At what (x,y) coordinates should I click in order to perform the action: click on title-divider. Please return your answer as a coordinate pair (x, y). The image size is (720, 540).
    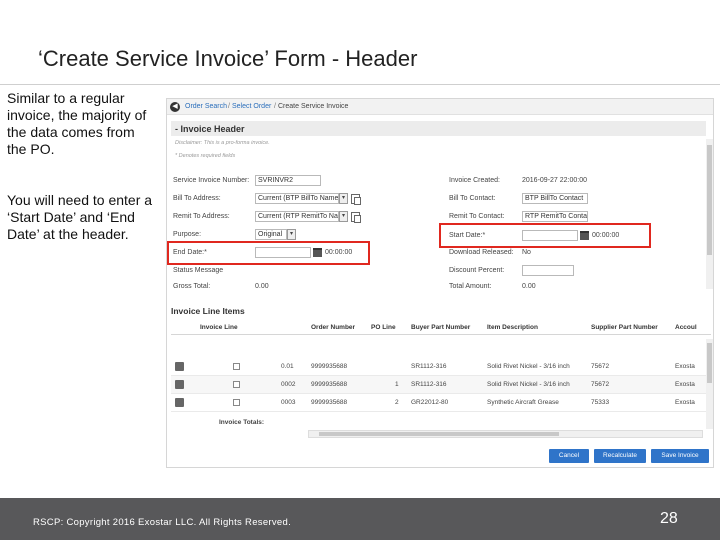
    Looking at the image, I should click on (360, 84).